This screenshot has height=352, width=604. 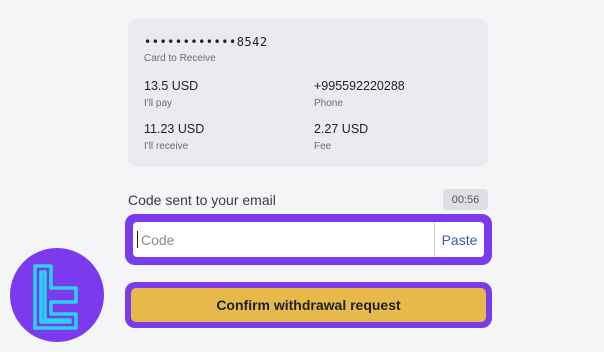 I want to click on pay-amount: 13.5 USD, so click(x=171, y=86).